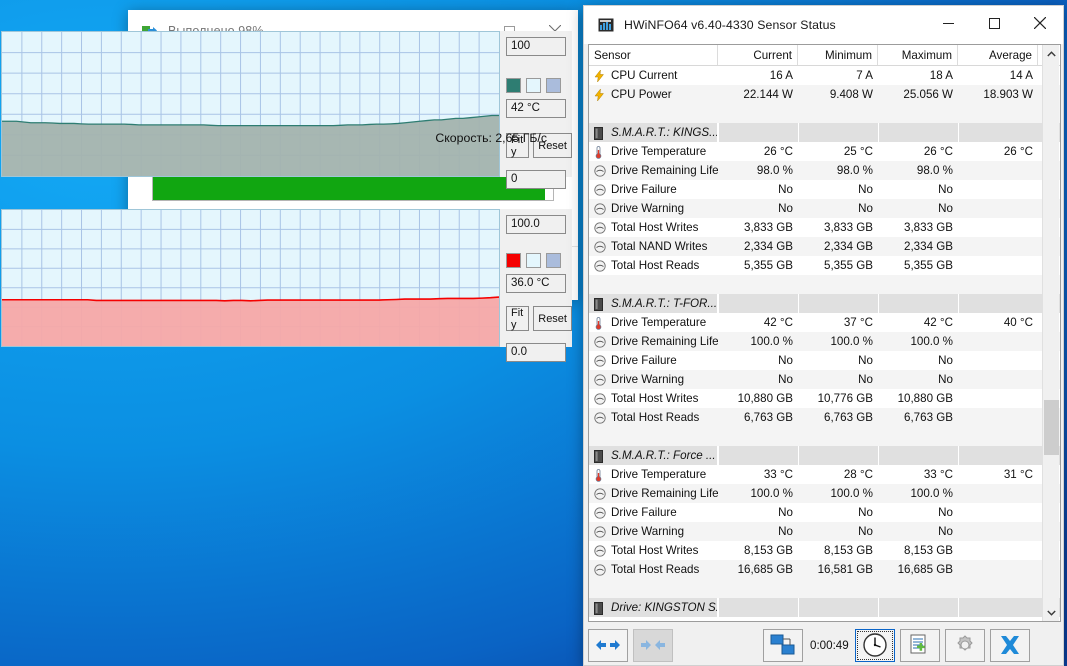  Describe the element at coordinates (824, 619) in the screenshot. I see `table-row: Read Activity0.0 %0.0 %0.9 %0.2 %` at that location.